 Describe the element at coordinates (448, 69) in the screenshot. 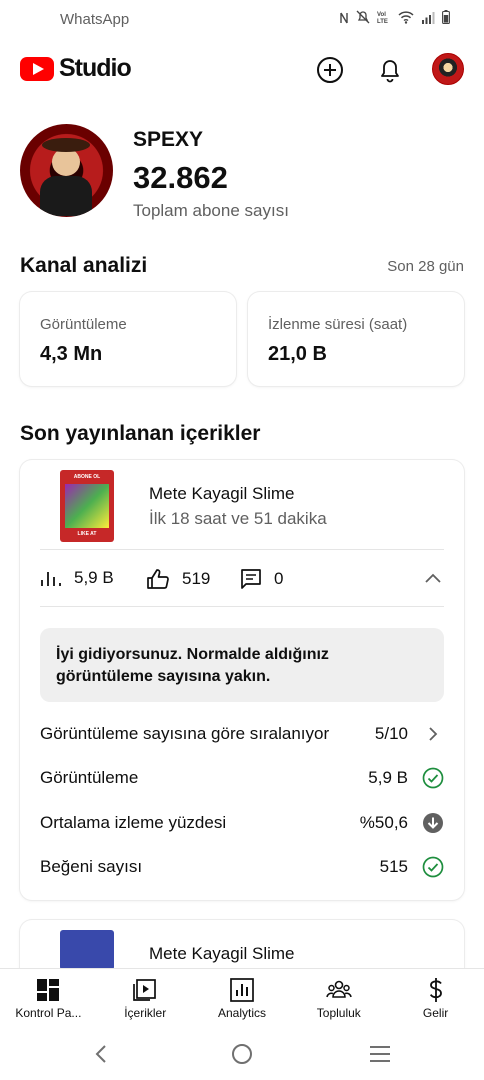

I see `account-avatar` at that location.